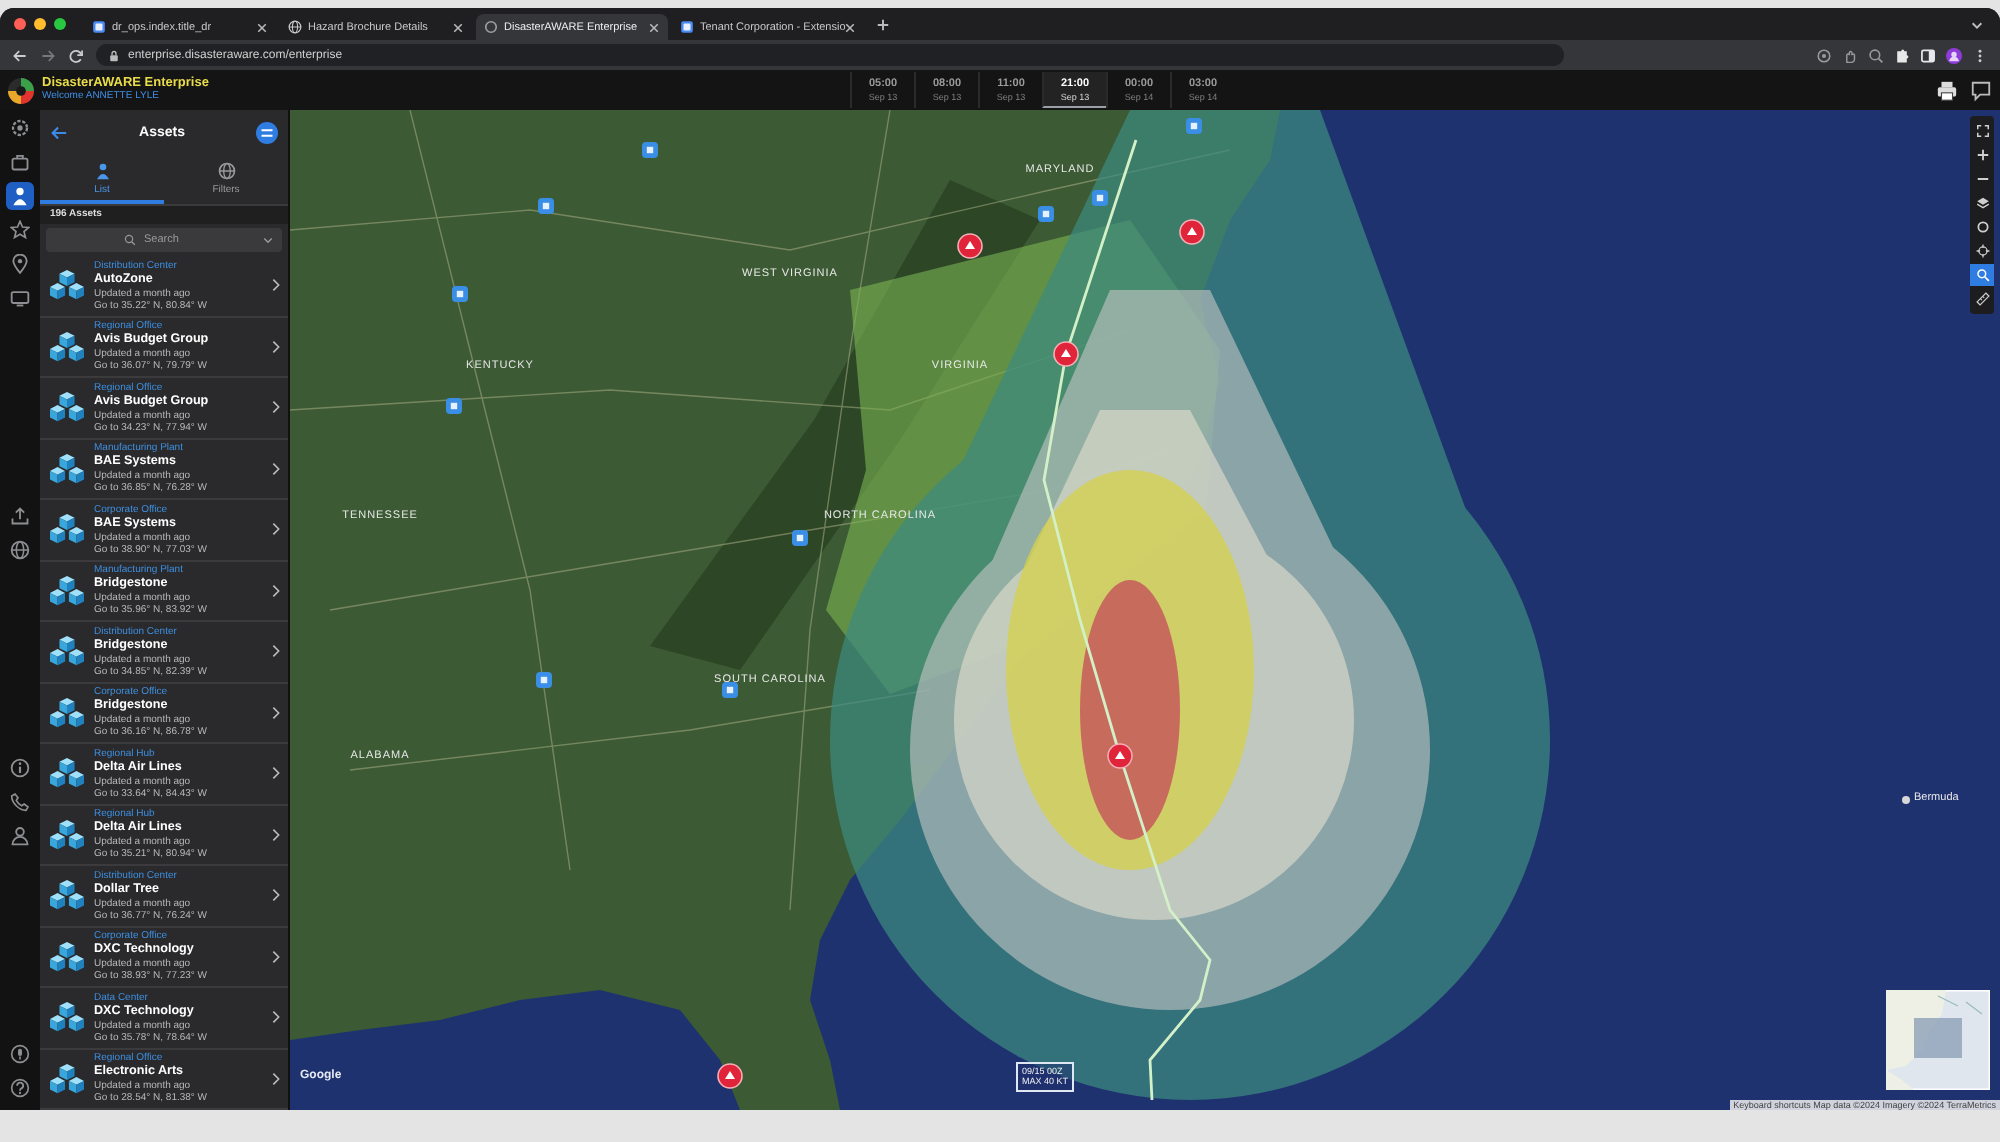 The height and width of the screenshot is (1142, 2000). What do you see at coordinates (1876, 55) in the screenshot?
I see `zoom-icon` at bounding box center [1876, 55].